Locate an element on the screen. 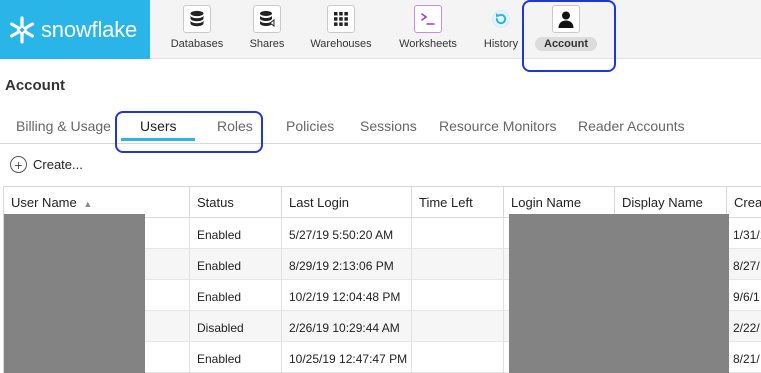  created-cell: 2/22/ is located at coordinates (744, 326).